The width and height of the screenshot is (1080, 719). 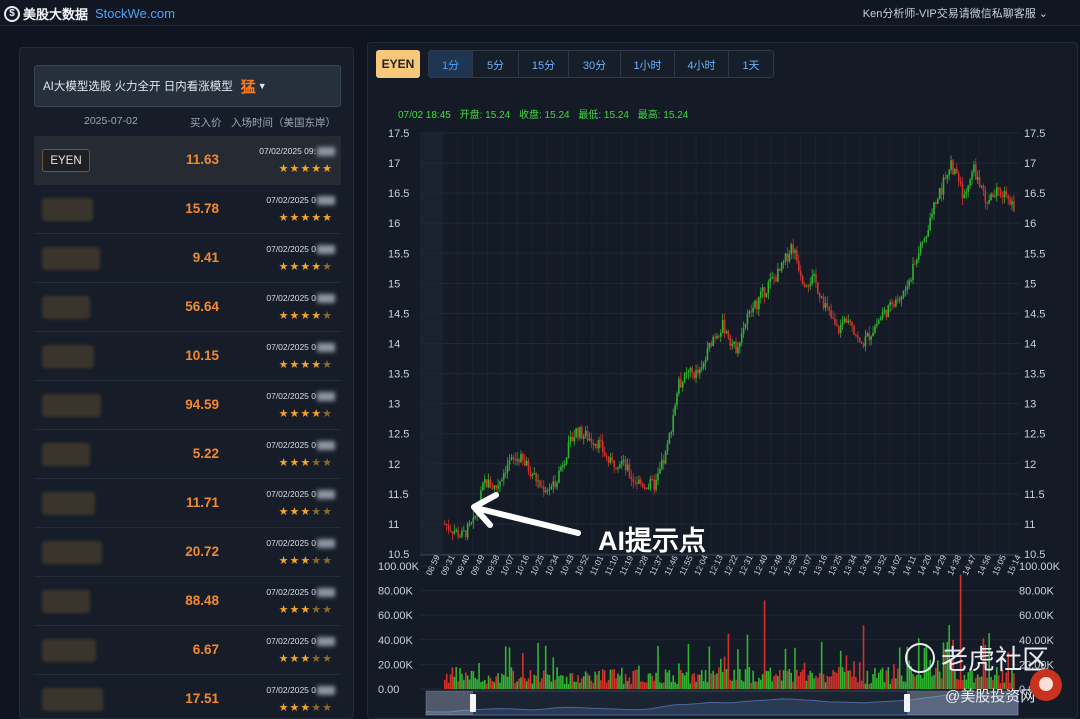 What do you see at coordinates (990, 696) in the screenshot?
I see `watermark-account: @美股投资网` at bounding box center [990, 696].